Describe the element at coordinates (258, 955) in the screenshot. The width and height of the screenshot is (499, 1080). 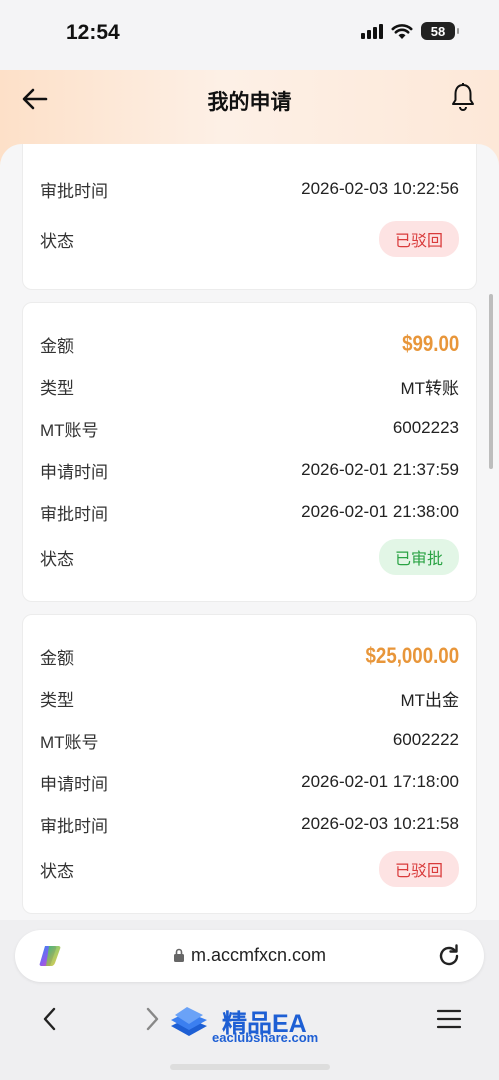
I see `url-text: m.accmfxcn.com` at that location.